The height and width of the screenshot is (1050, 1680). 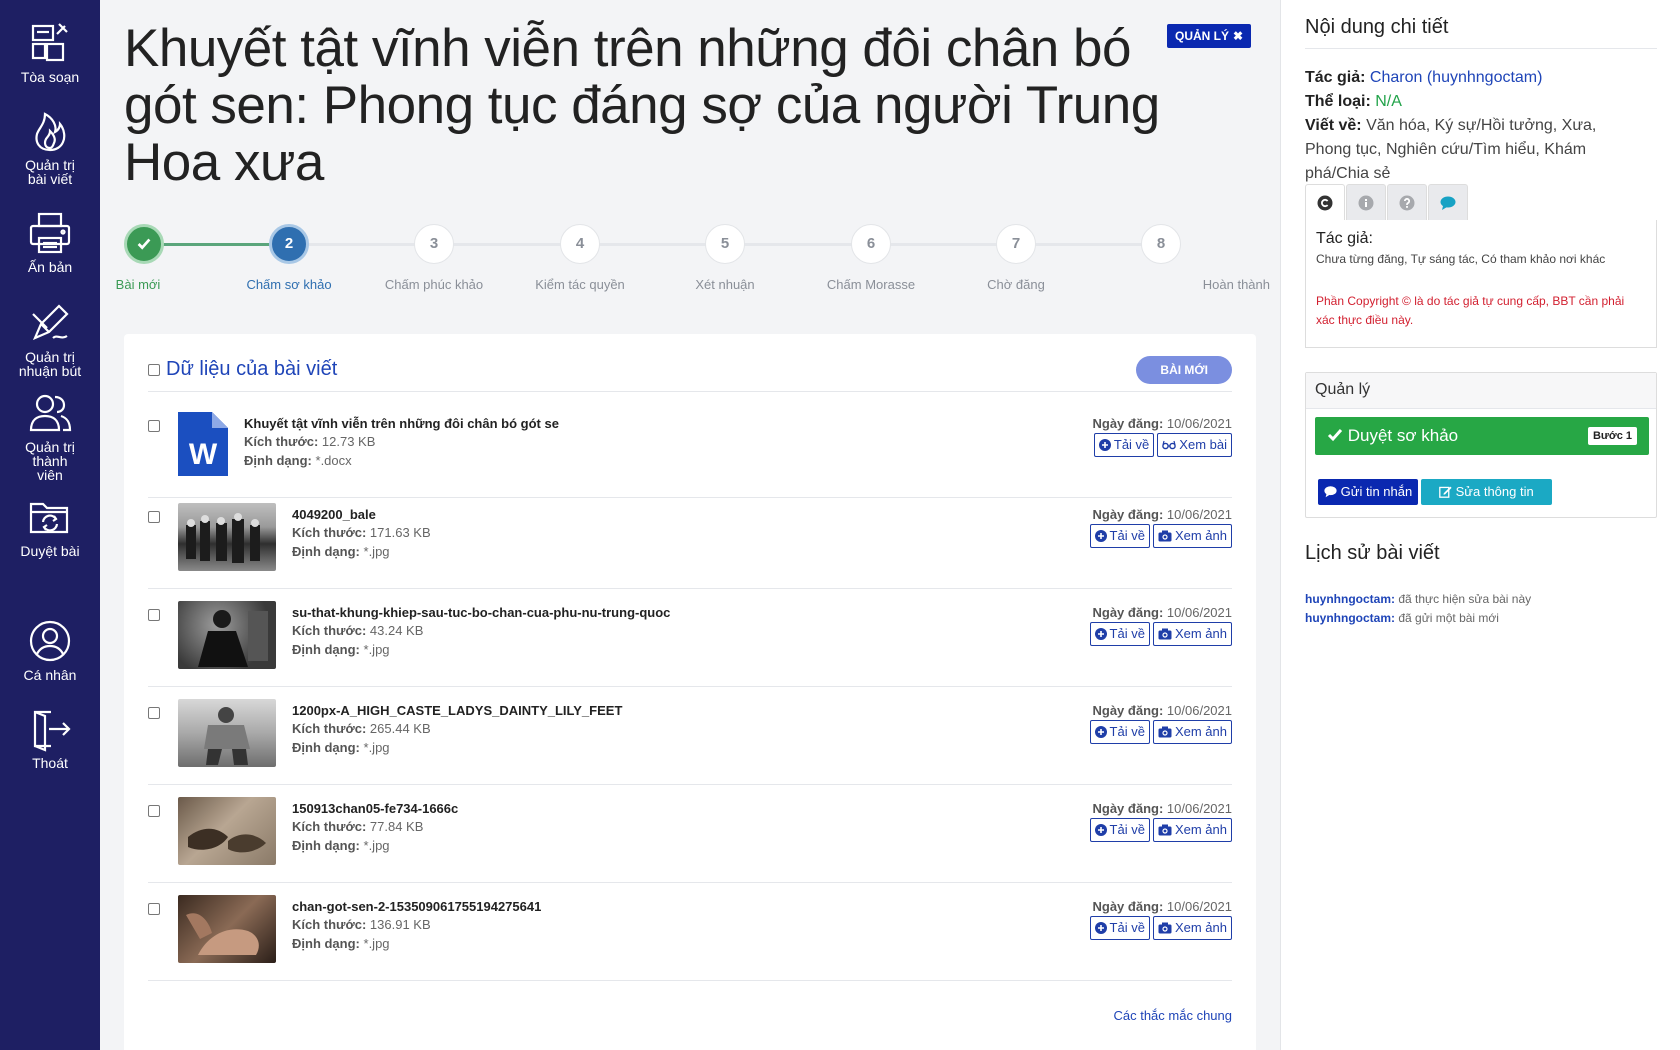 What do you see at coordinates (252, 369) in the screenshot?
I see `card-title: Dữ liệu của bài viết` at bounding box center [252, 369].